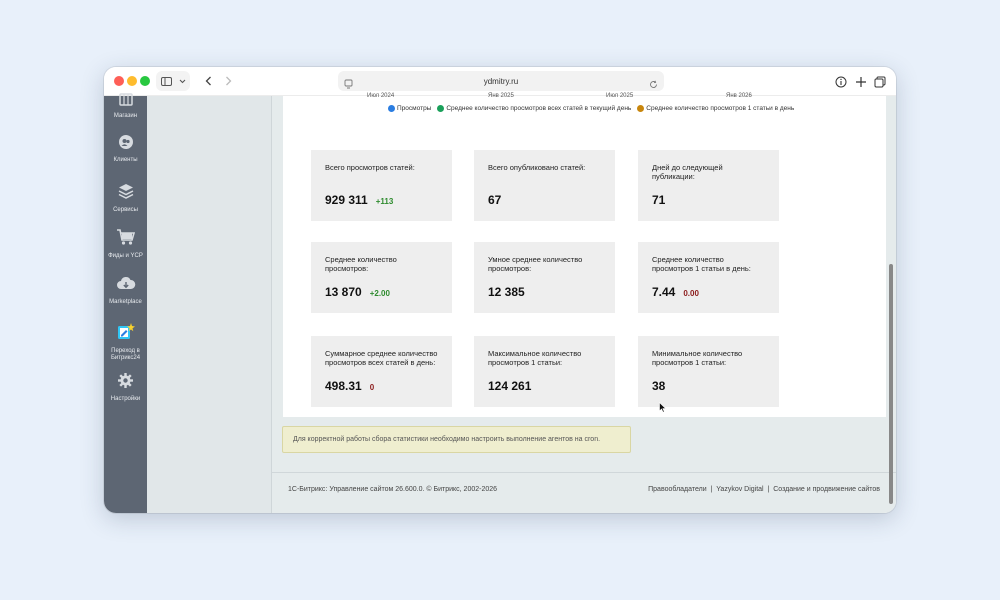 Image resolution: width=1000 pixels, height=600 pixels. I want to click on stat-delta: 0, so click(372, 387).